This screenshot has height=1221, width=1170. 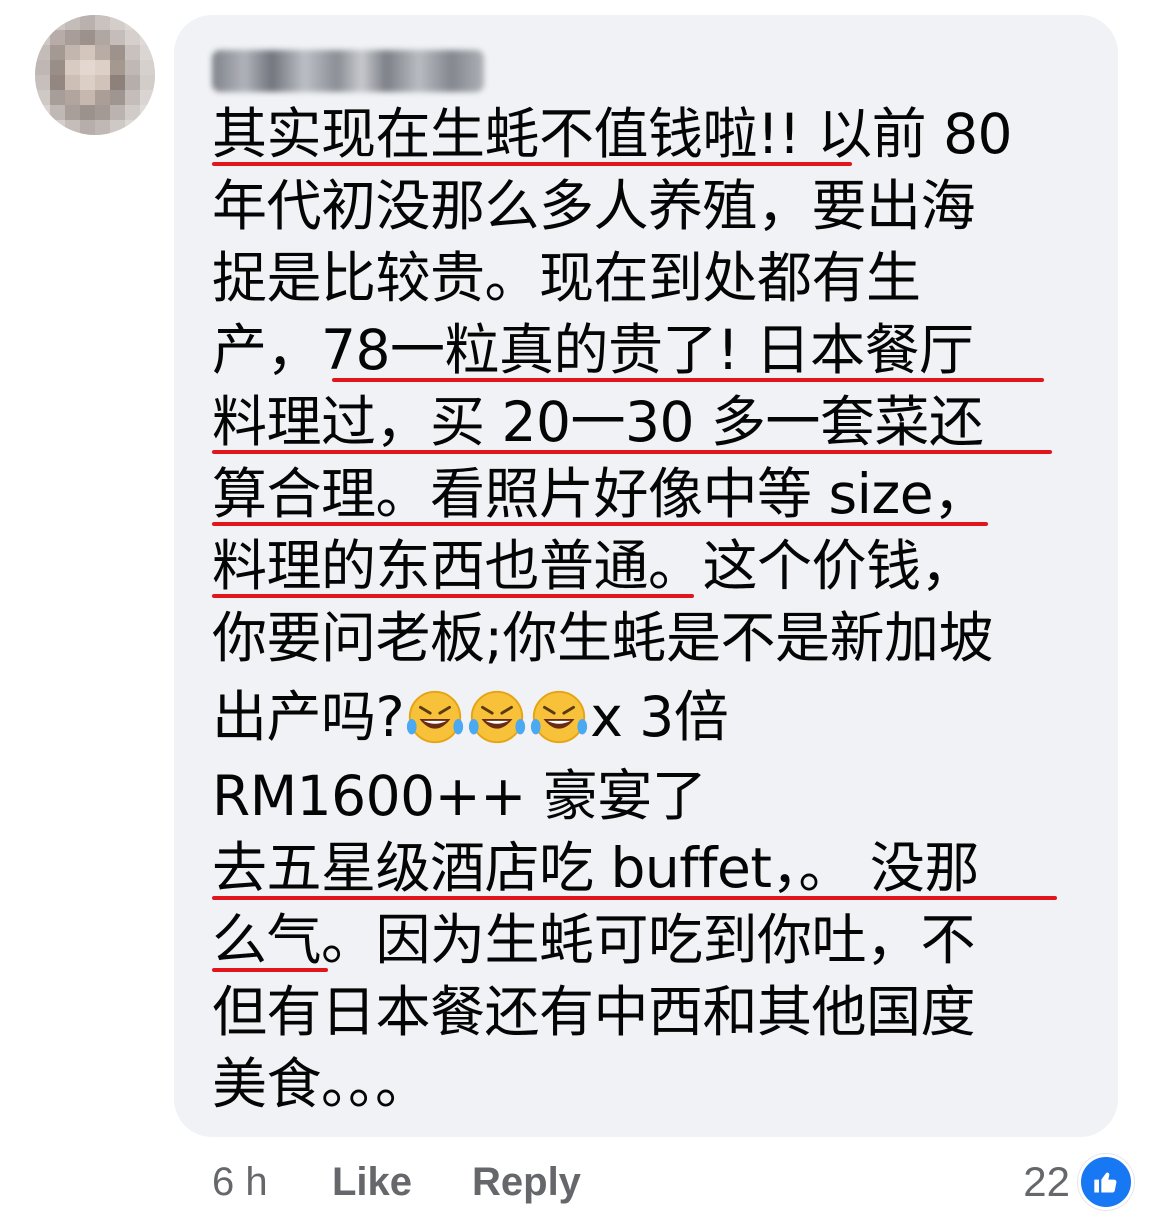 I want to click on comment-line: 但有日本餐还有中西和其他国度, so click(x=652, y=1012).